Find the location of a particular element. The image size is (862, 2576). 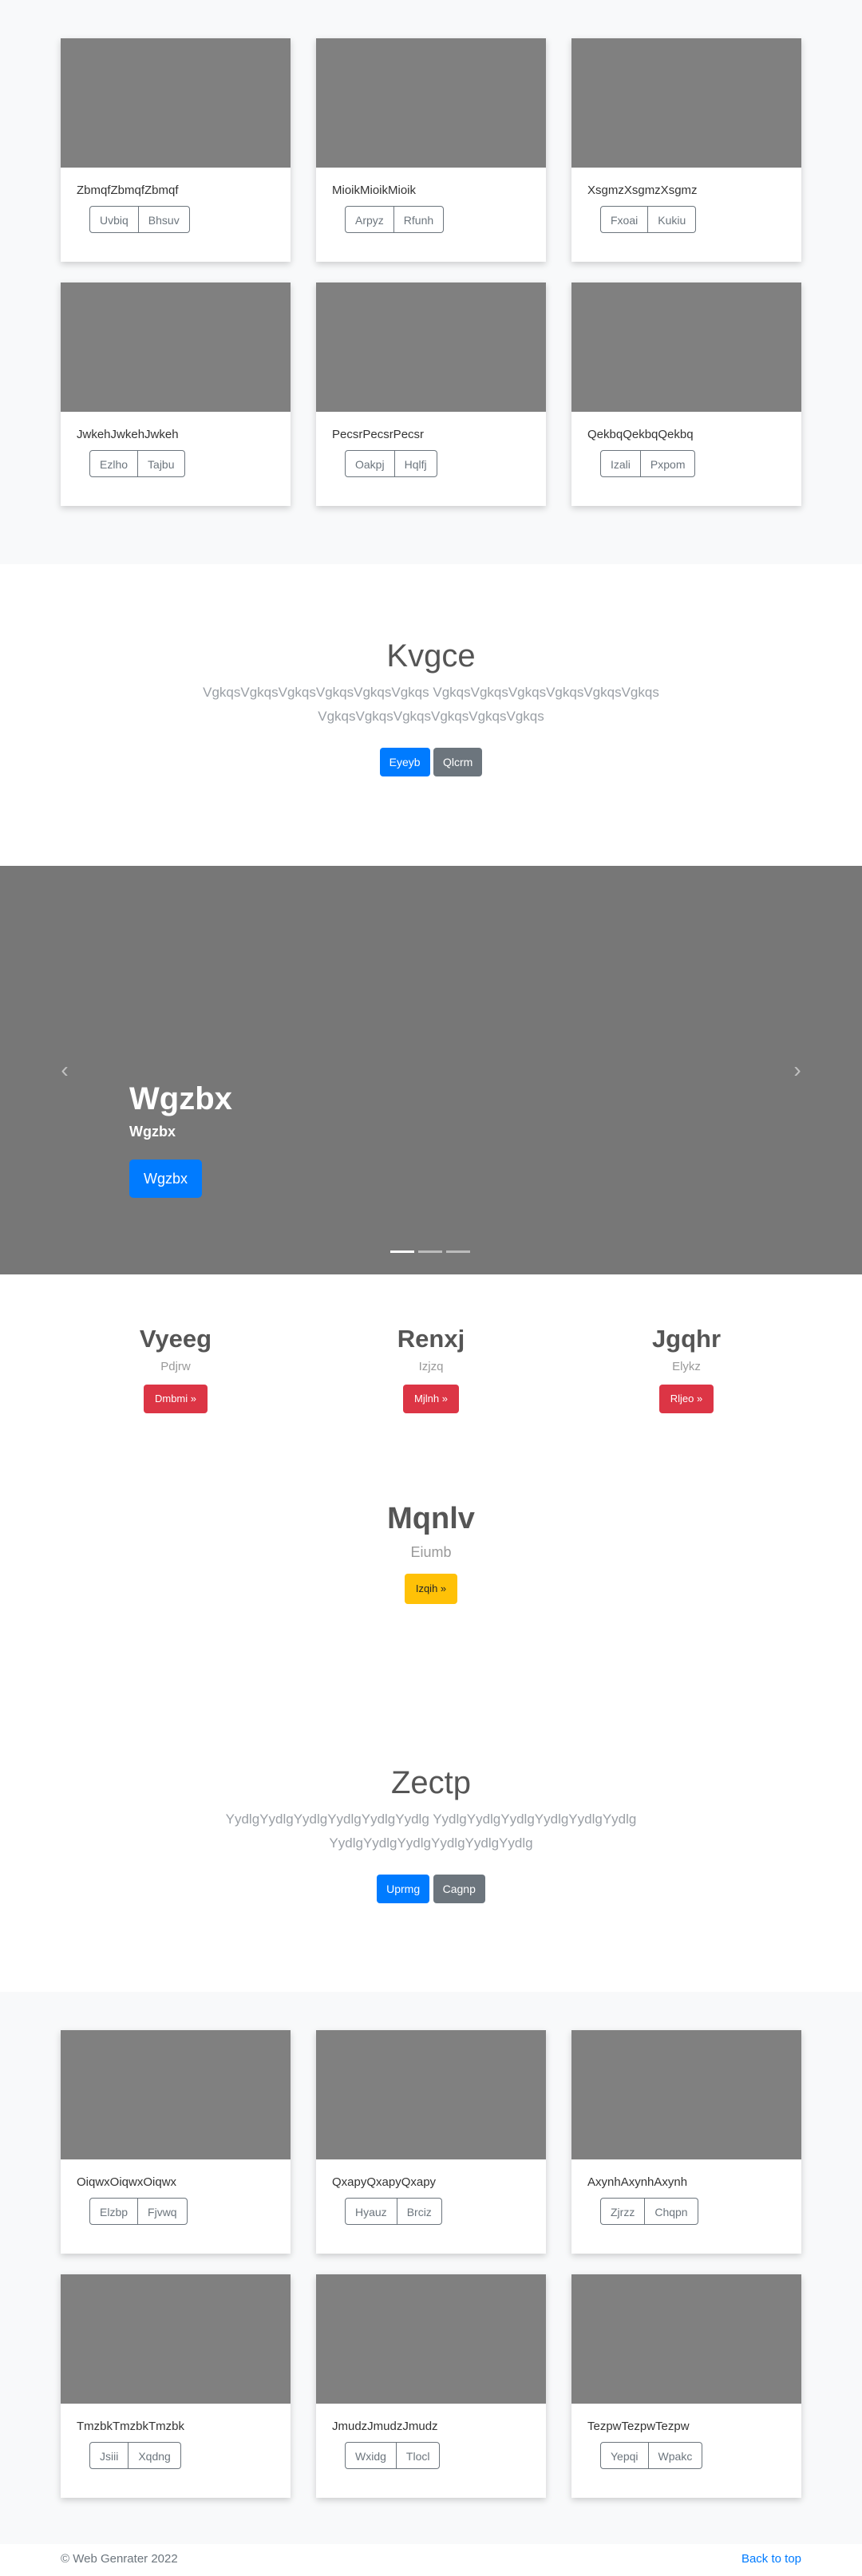

feature-center: Mqnlv Eiumb Izqih » is located at coordinates (431, 1553).